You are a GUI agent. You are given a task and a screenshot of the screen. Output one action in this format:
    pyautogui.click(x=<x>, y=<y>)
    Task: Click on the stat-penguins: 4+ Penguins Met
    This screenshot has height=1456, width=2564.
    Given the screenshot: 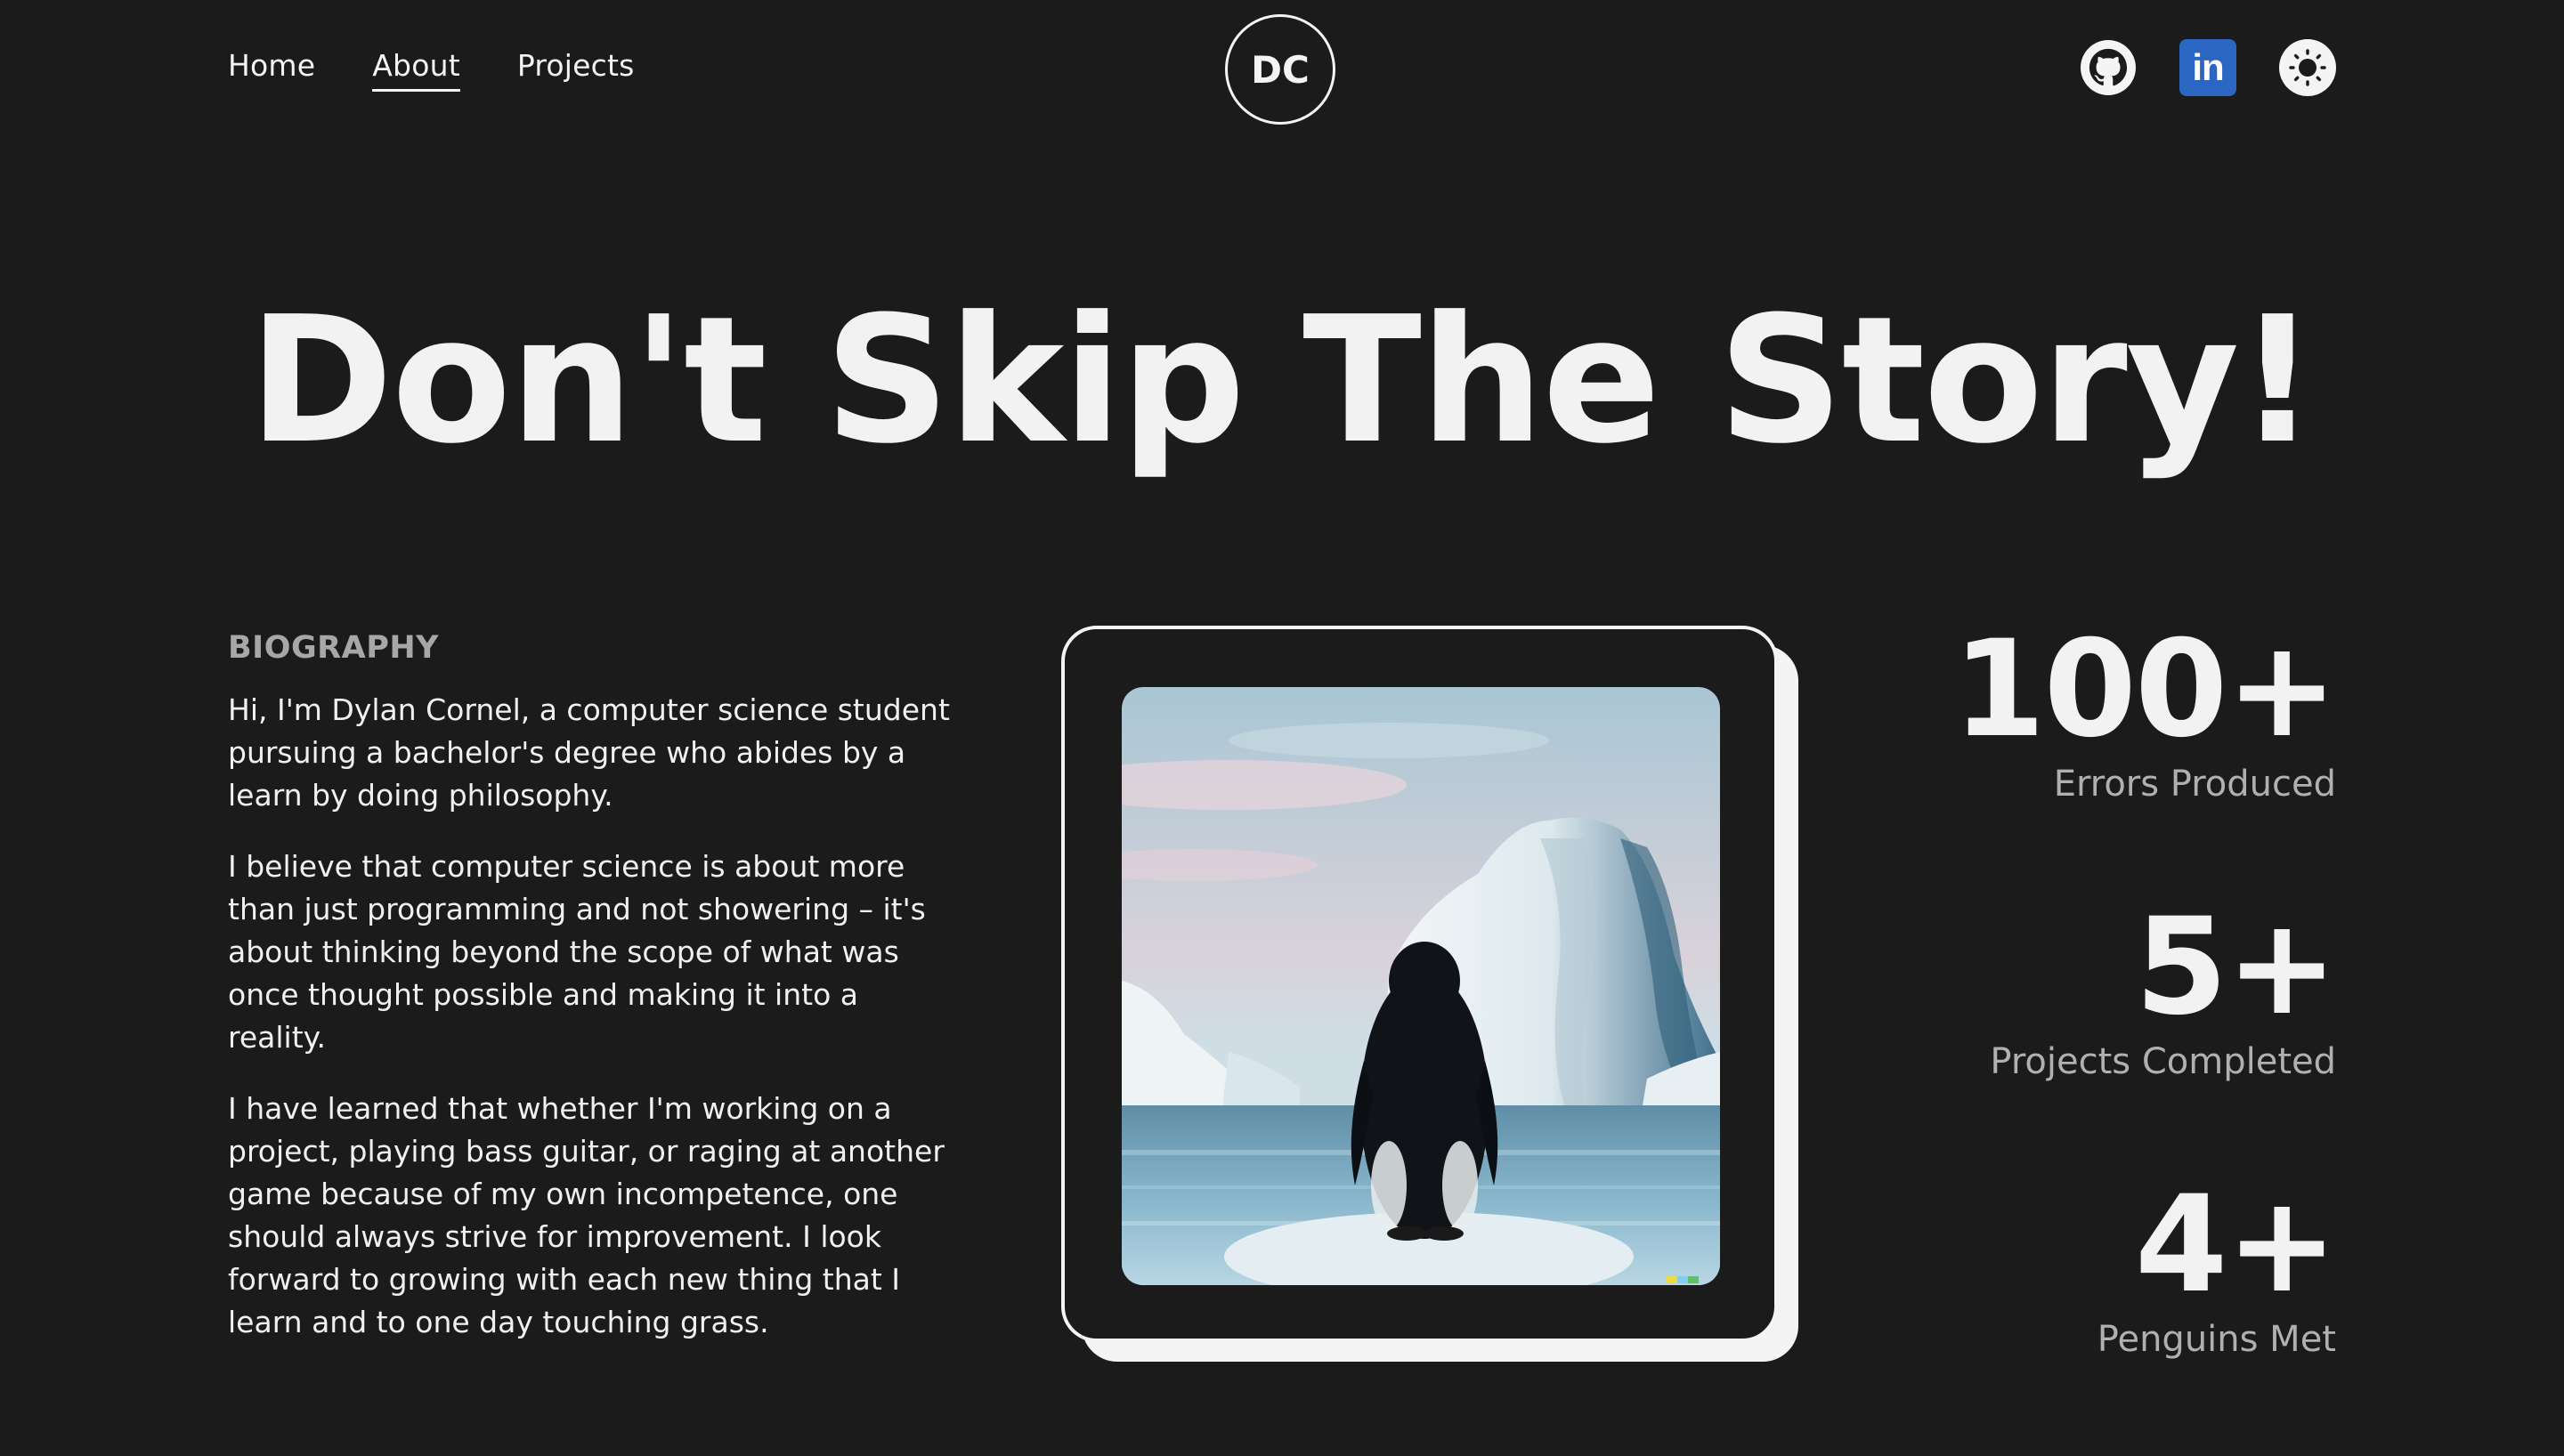 What is the action you would take?
    pyautogui.click(x=2025, y=1264)
    